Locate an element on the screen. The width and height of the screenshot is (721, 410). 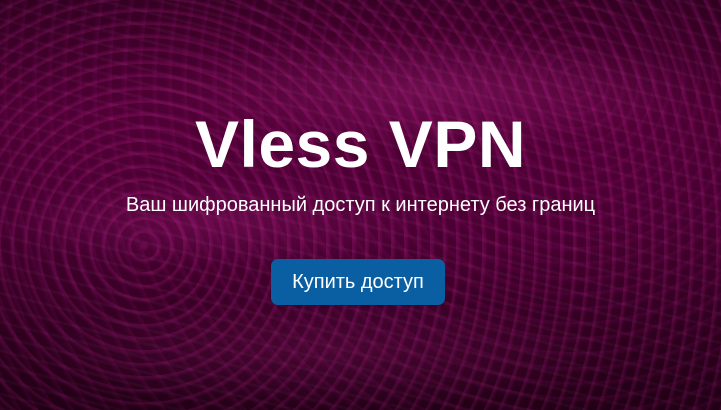
buy-access-button: Купить доступ is located at coordinates (358, 282).